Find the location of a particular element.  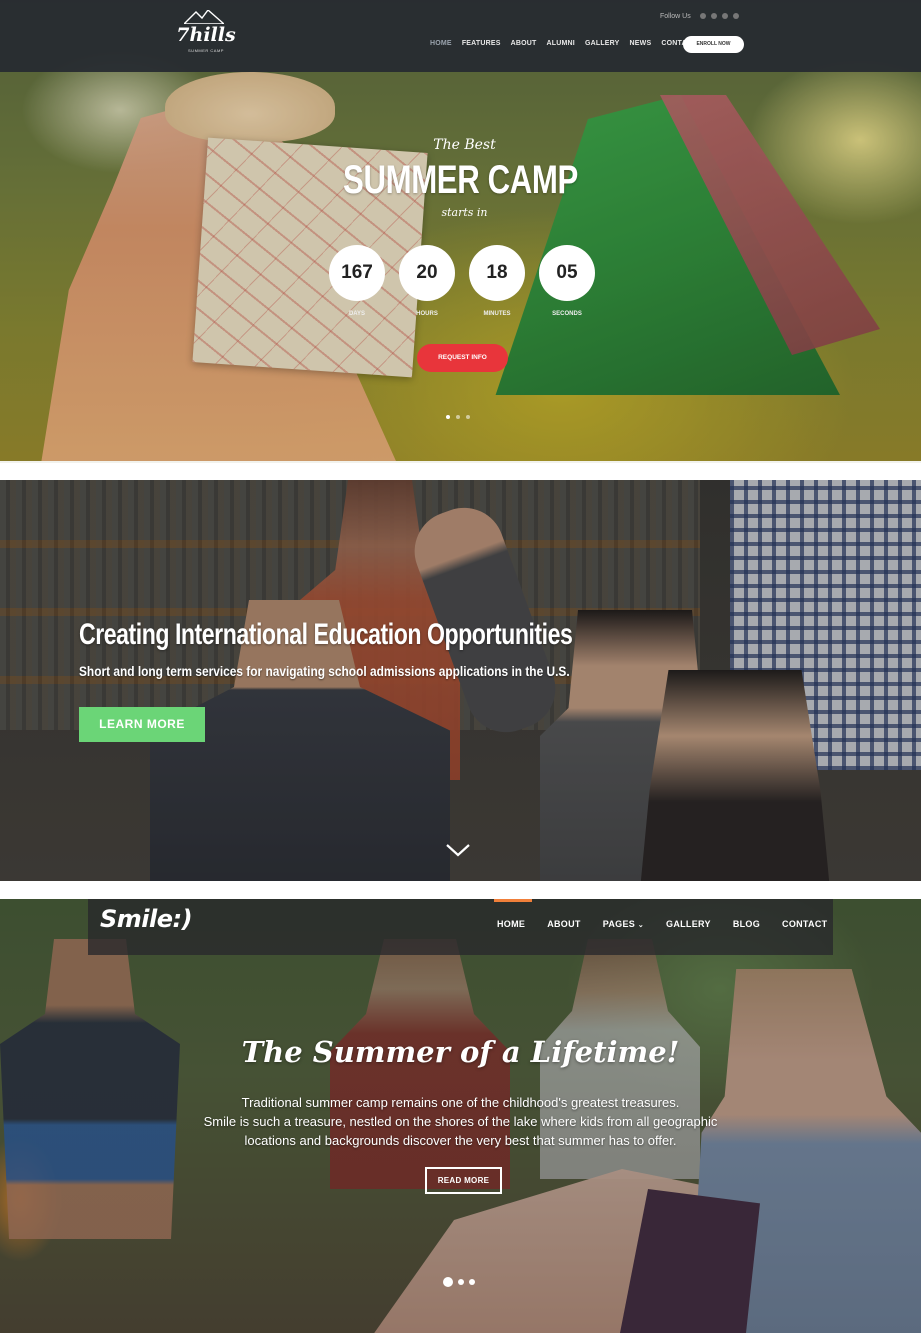

request-info-button: REQUEST INFO is located at coordinates (462, 358).